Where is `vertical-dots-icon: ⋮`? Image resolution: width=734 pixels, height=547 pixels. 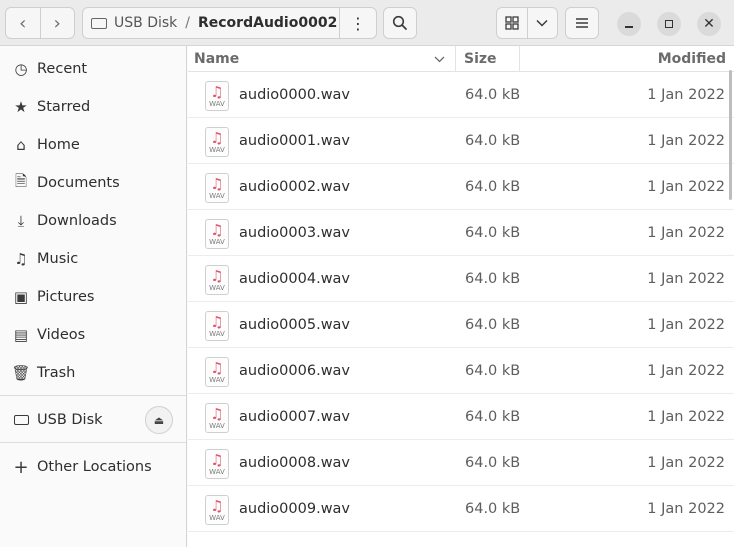
vertical-dots-icon: ⋮ is located at coordinates (358, 23).